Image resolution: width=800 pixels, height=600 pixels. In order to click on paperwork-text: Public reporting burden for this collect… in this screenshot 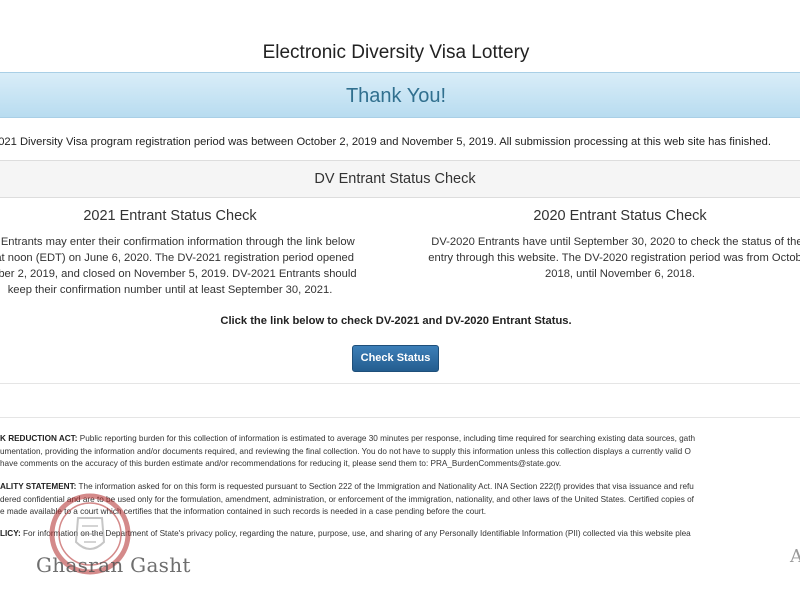, I will do `click(386, 438)`.